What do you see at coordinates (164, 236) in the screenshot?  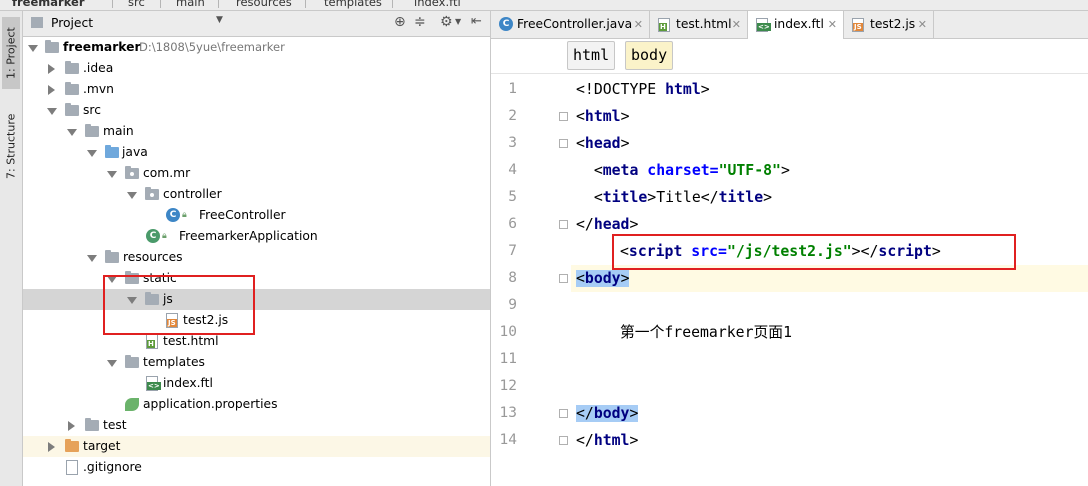 I see `lock-icon: 🔒︎` at bounding box center [164, 236].